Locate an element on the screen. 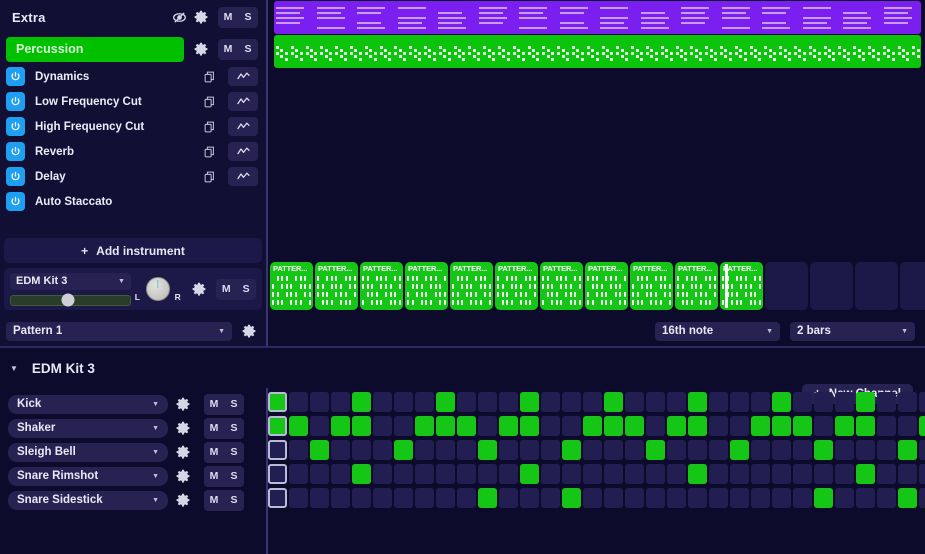 The width and height of the screenshot is (925, 554). empty-clip-slot is located at coordinates (831, 286).